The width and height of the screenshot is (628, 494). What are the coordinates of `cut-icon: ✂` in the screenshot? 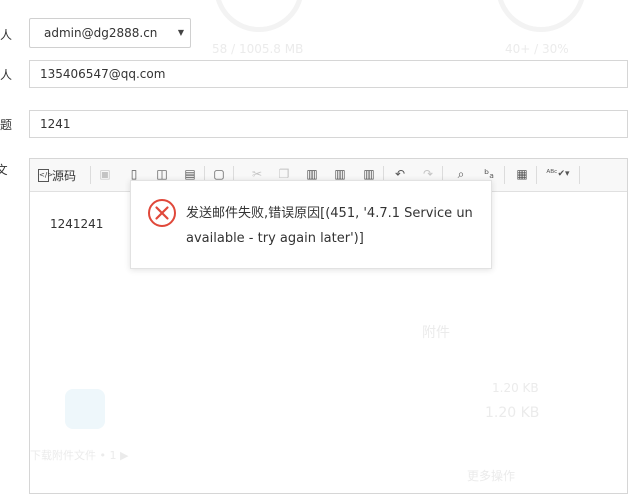 It's located at (257, 174).